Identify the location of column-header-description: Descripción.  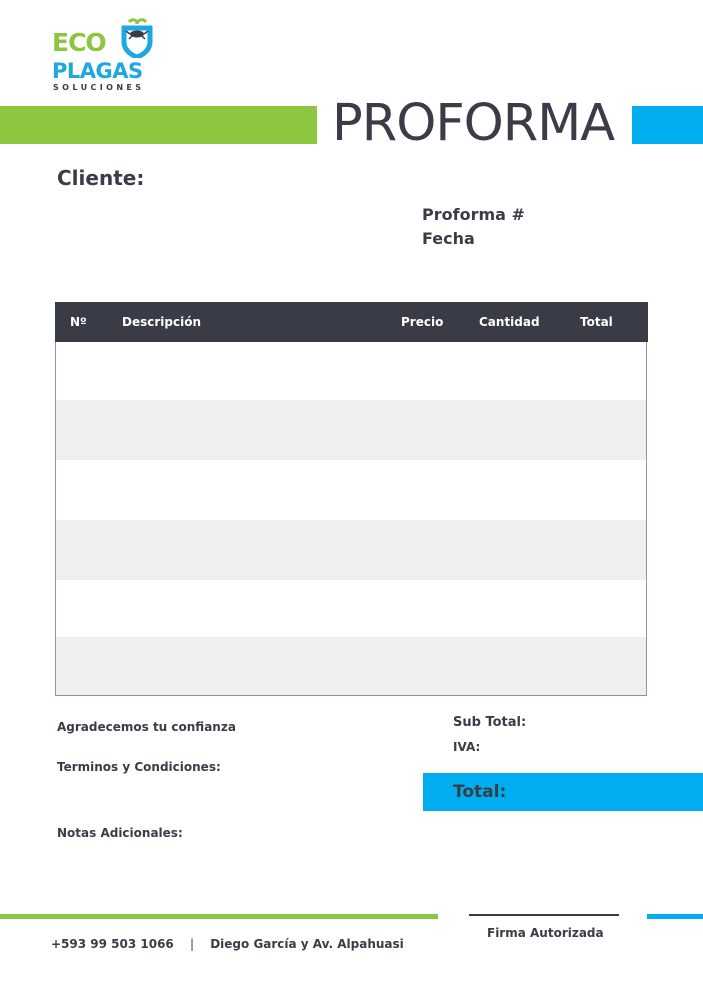
(161, 322).